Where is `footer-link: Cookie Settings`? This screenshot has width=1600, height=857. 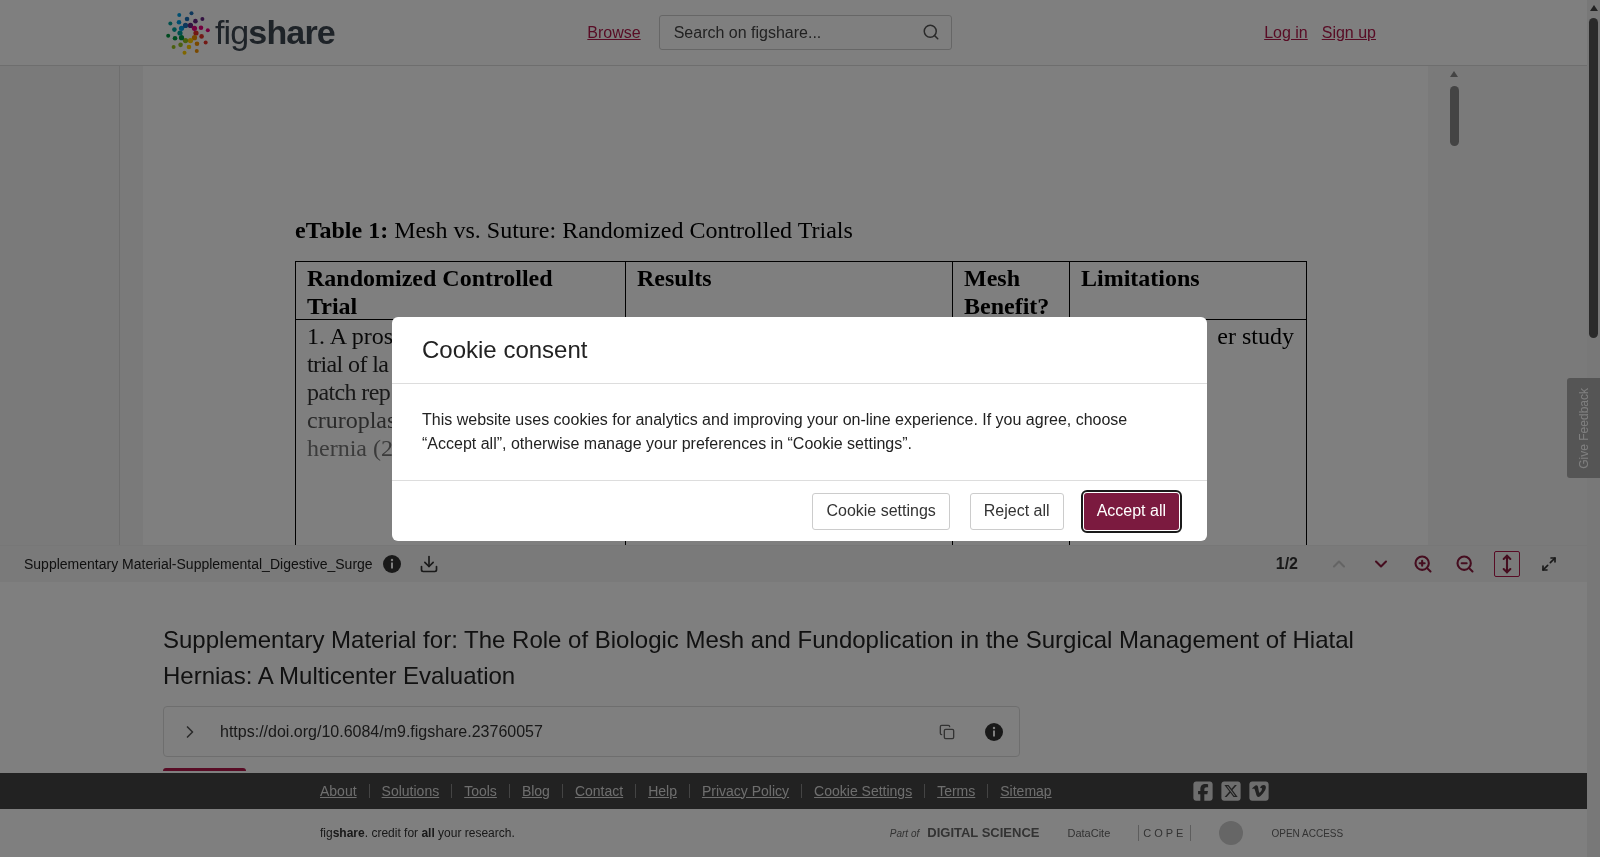 footer-link: Cookie Settings is located at coordinates (863, 791).